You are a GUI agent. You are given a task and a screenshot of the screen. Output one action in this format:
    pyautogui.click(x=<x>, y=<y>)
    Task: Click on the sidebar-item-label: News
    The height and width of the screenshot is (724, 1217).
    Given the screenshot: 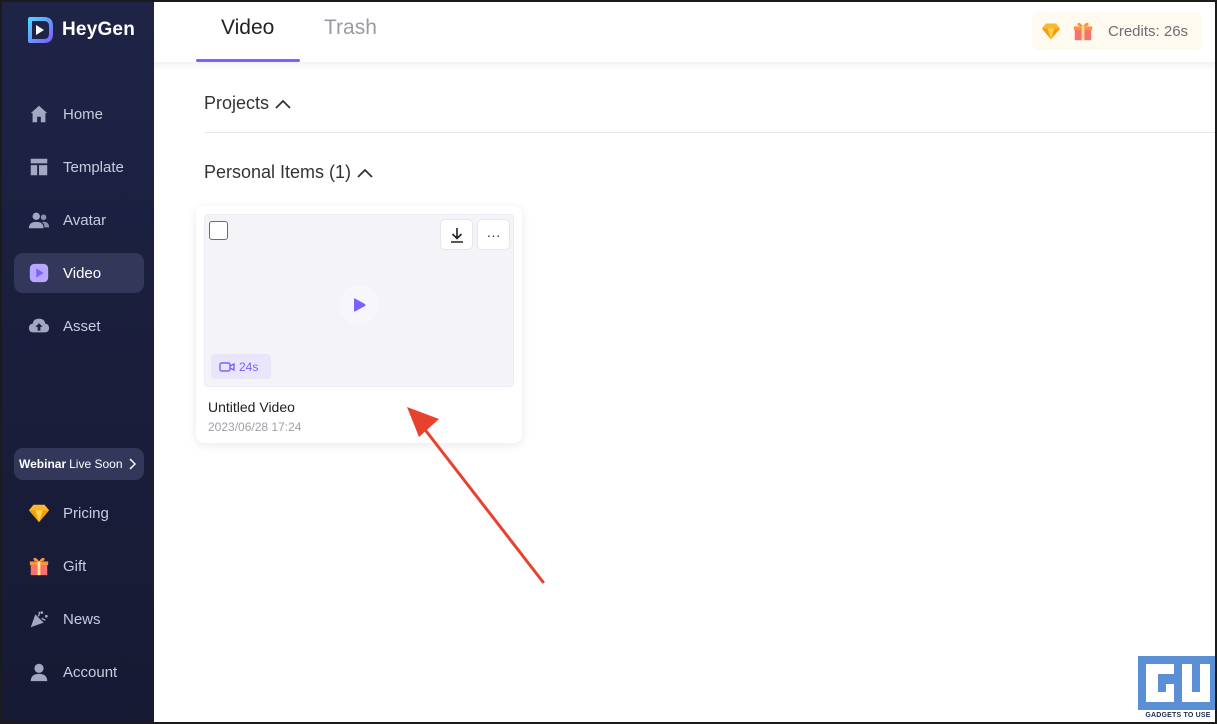 What is the action you would take?
    pyautogui.click(x=82, y=619)
    